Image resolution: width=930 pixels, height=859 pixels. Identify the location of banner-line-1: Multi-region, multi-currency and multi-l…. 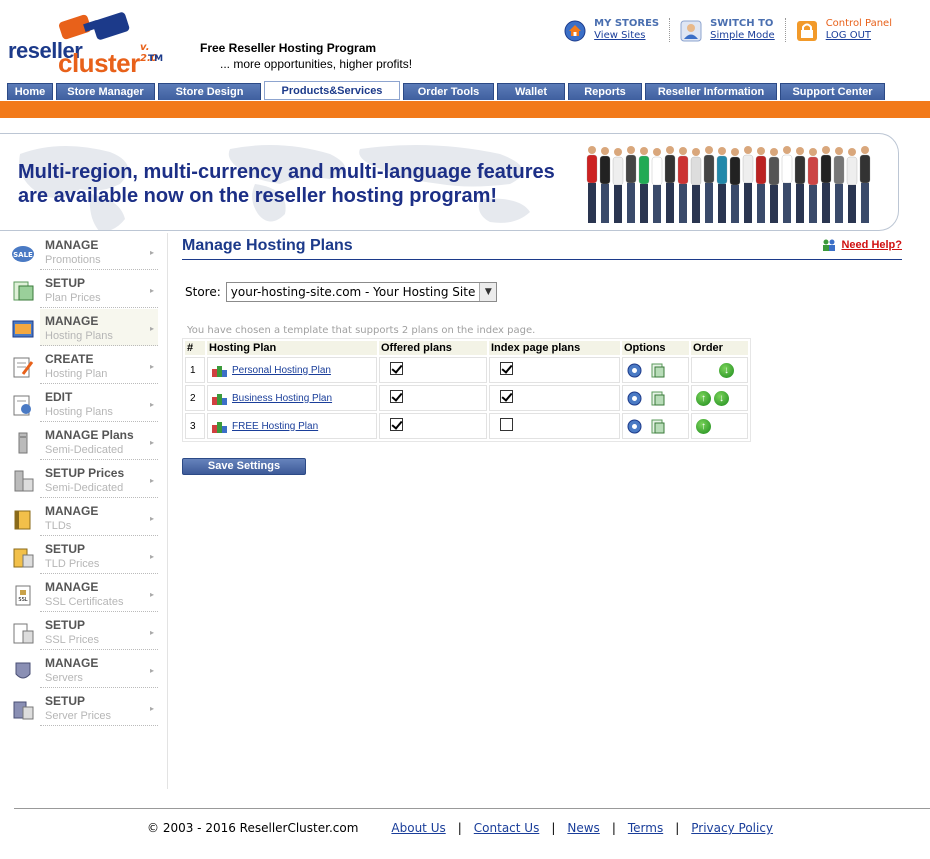
(286, 172).